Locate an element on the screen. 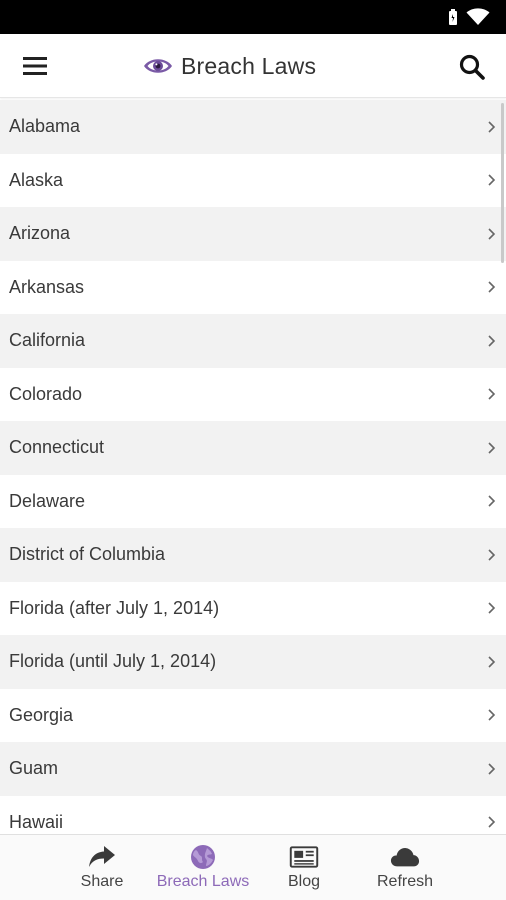 This screenshot has height=900, width=506. list-item-label: Florida (after July 1, 2014) is located at coordinates (114, 607).